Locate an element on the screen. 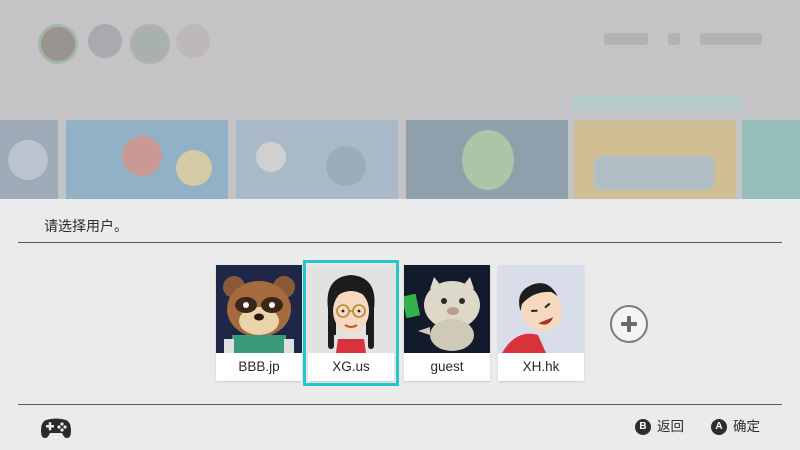  user-card-guest: guest is located at coordinates (447, 323).